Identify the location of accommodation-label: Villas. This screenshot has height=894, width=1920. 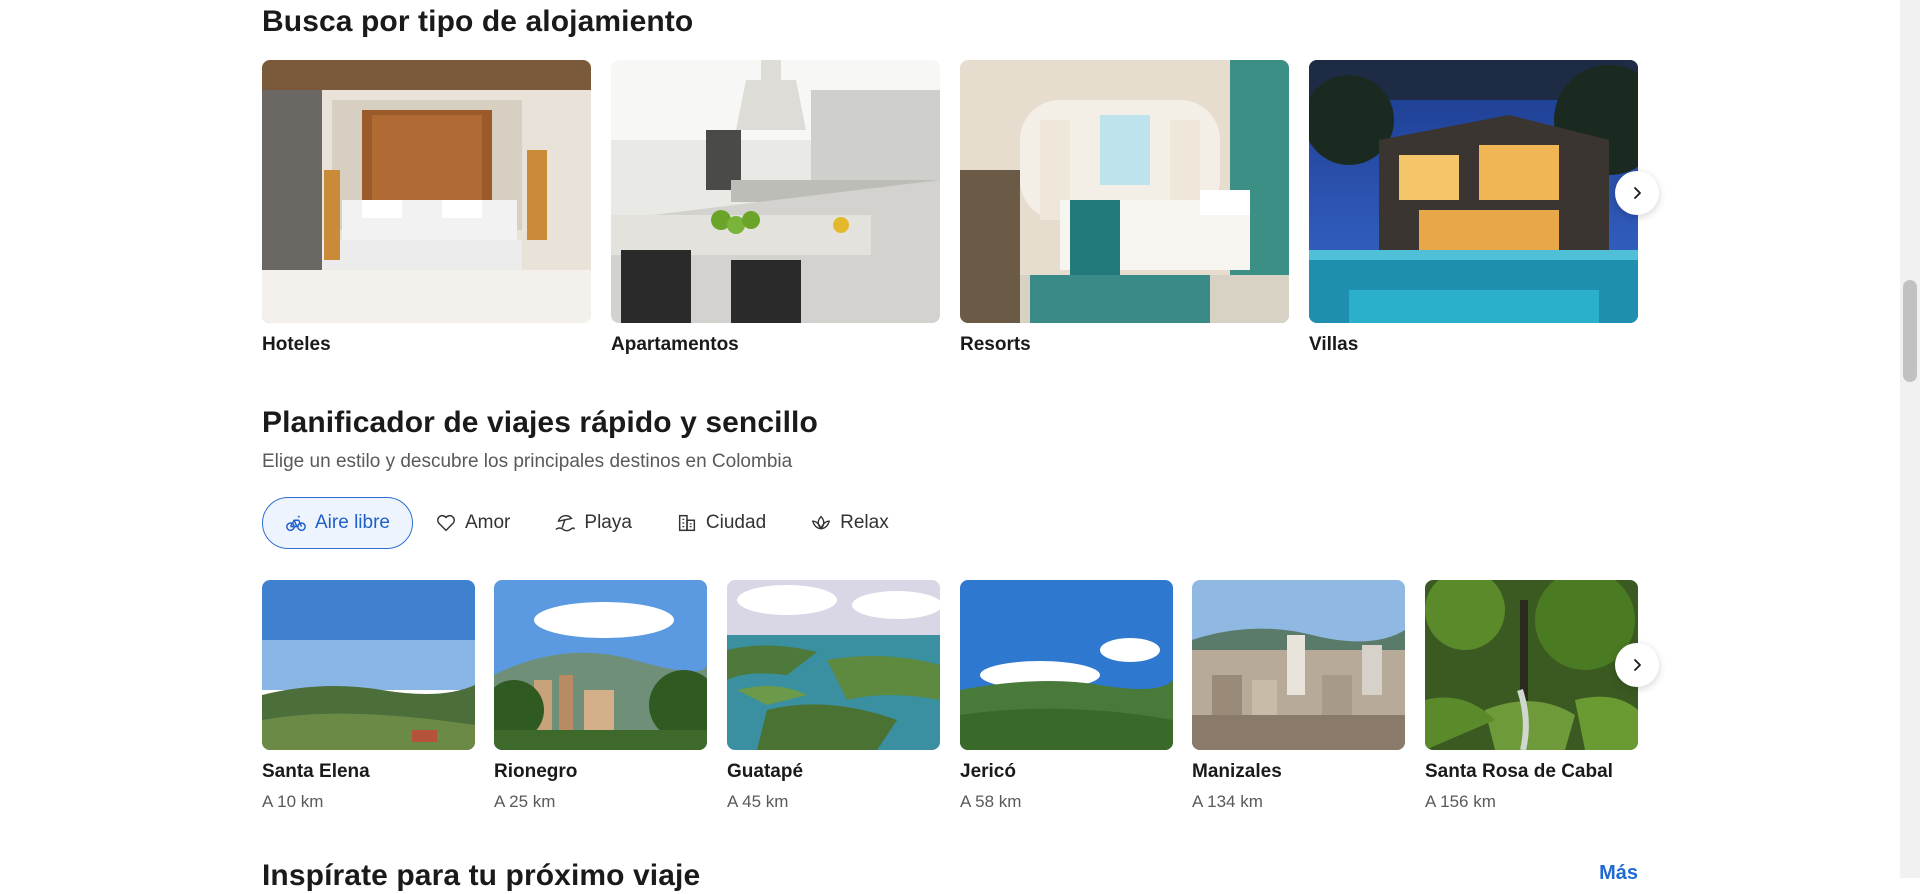
(1334, 344).